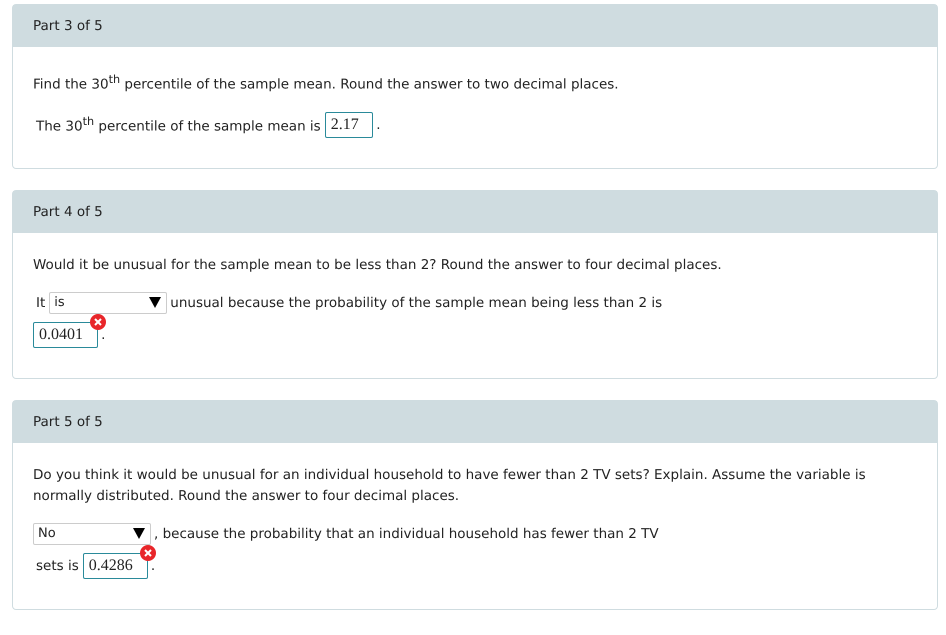  I want to click on question-text: Would it be unusual for the sample mean to be less than 2? Round the answer to four decimal places., so click(378, 265).